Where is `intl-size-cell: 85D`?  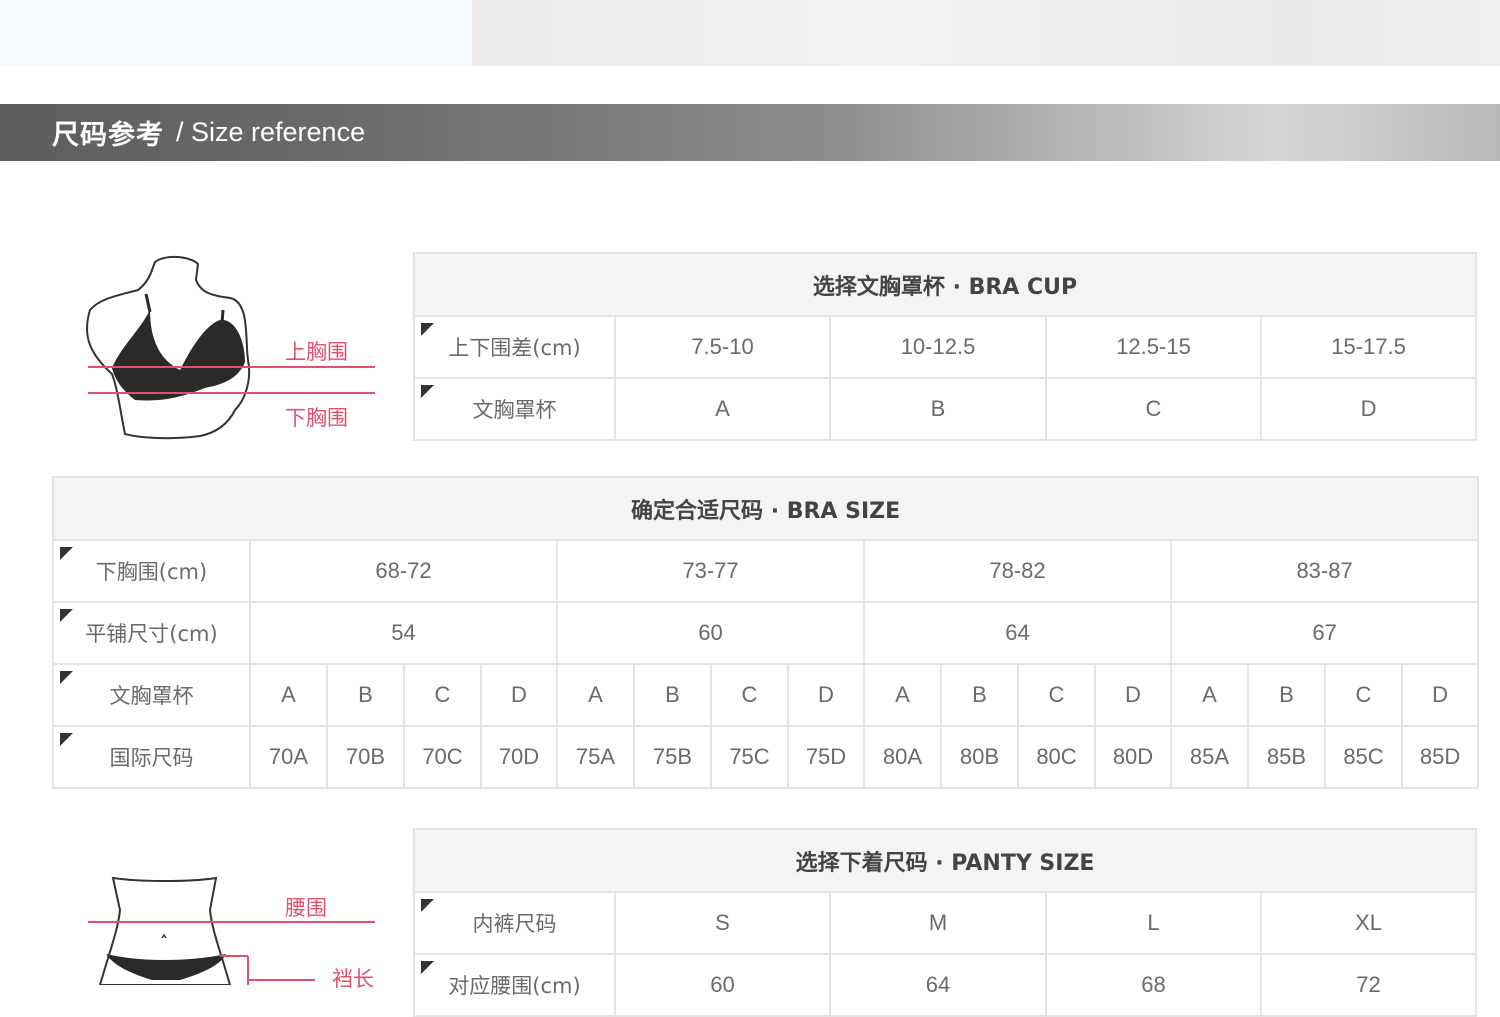
intl-size-cell: 85D is located at coordinates (1440, 757).